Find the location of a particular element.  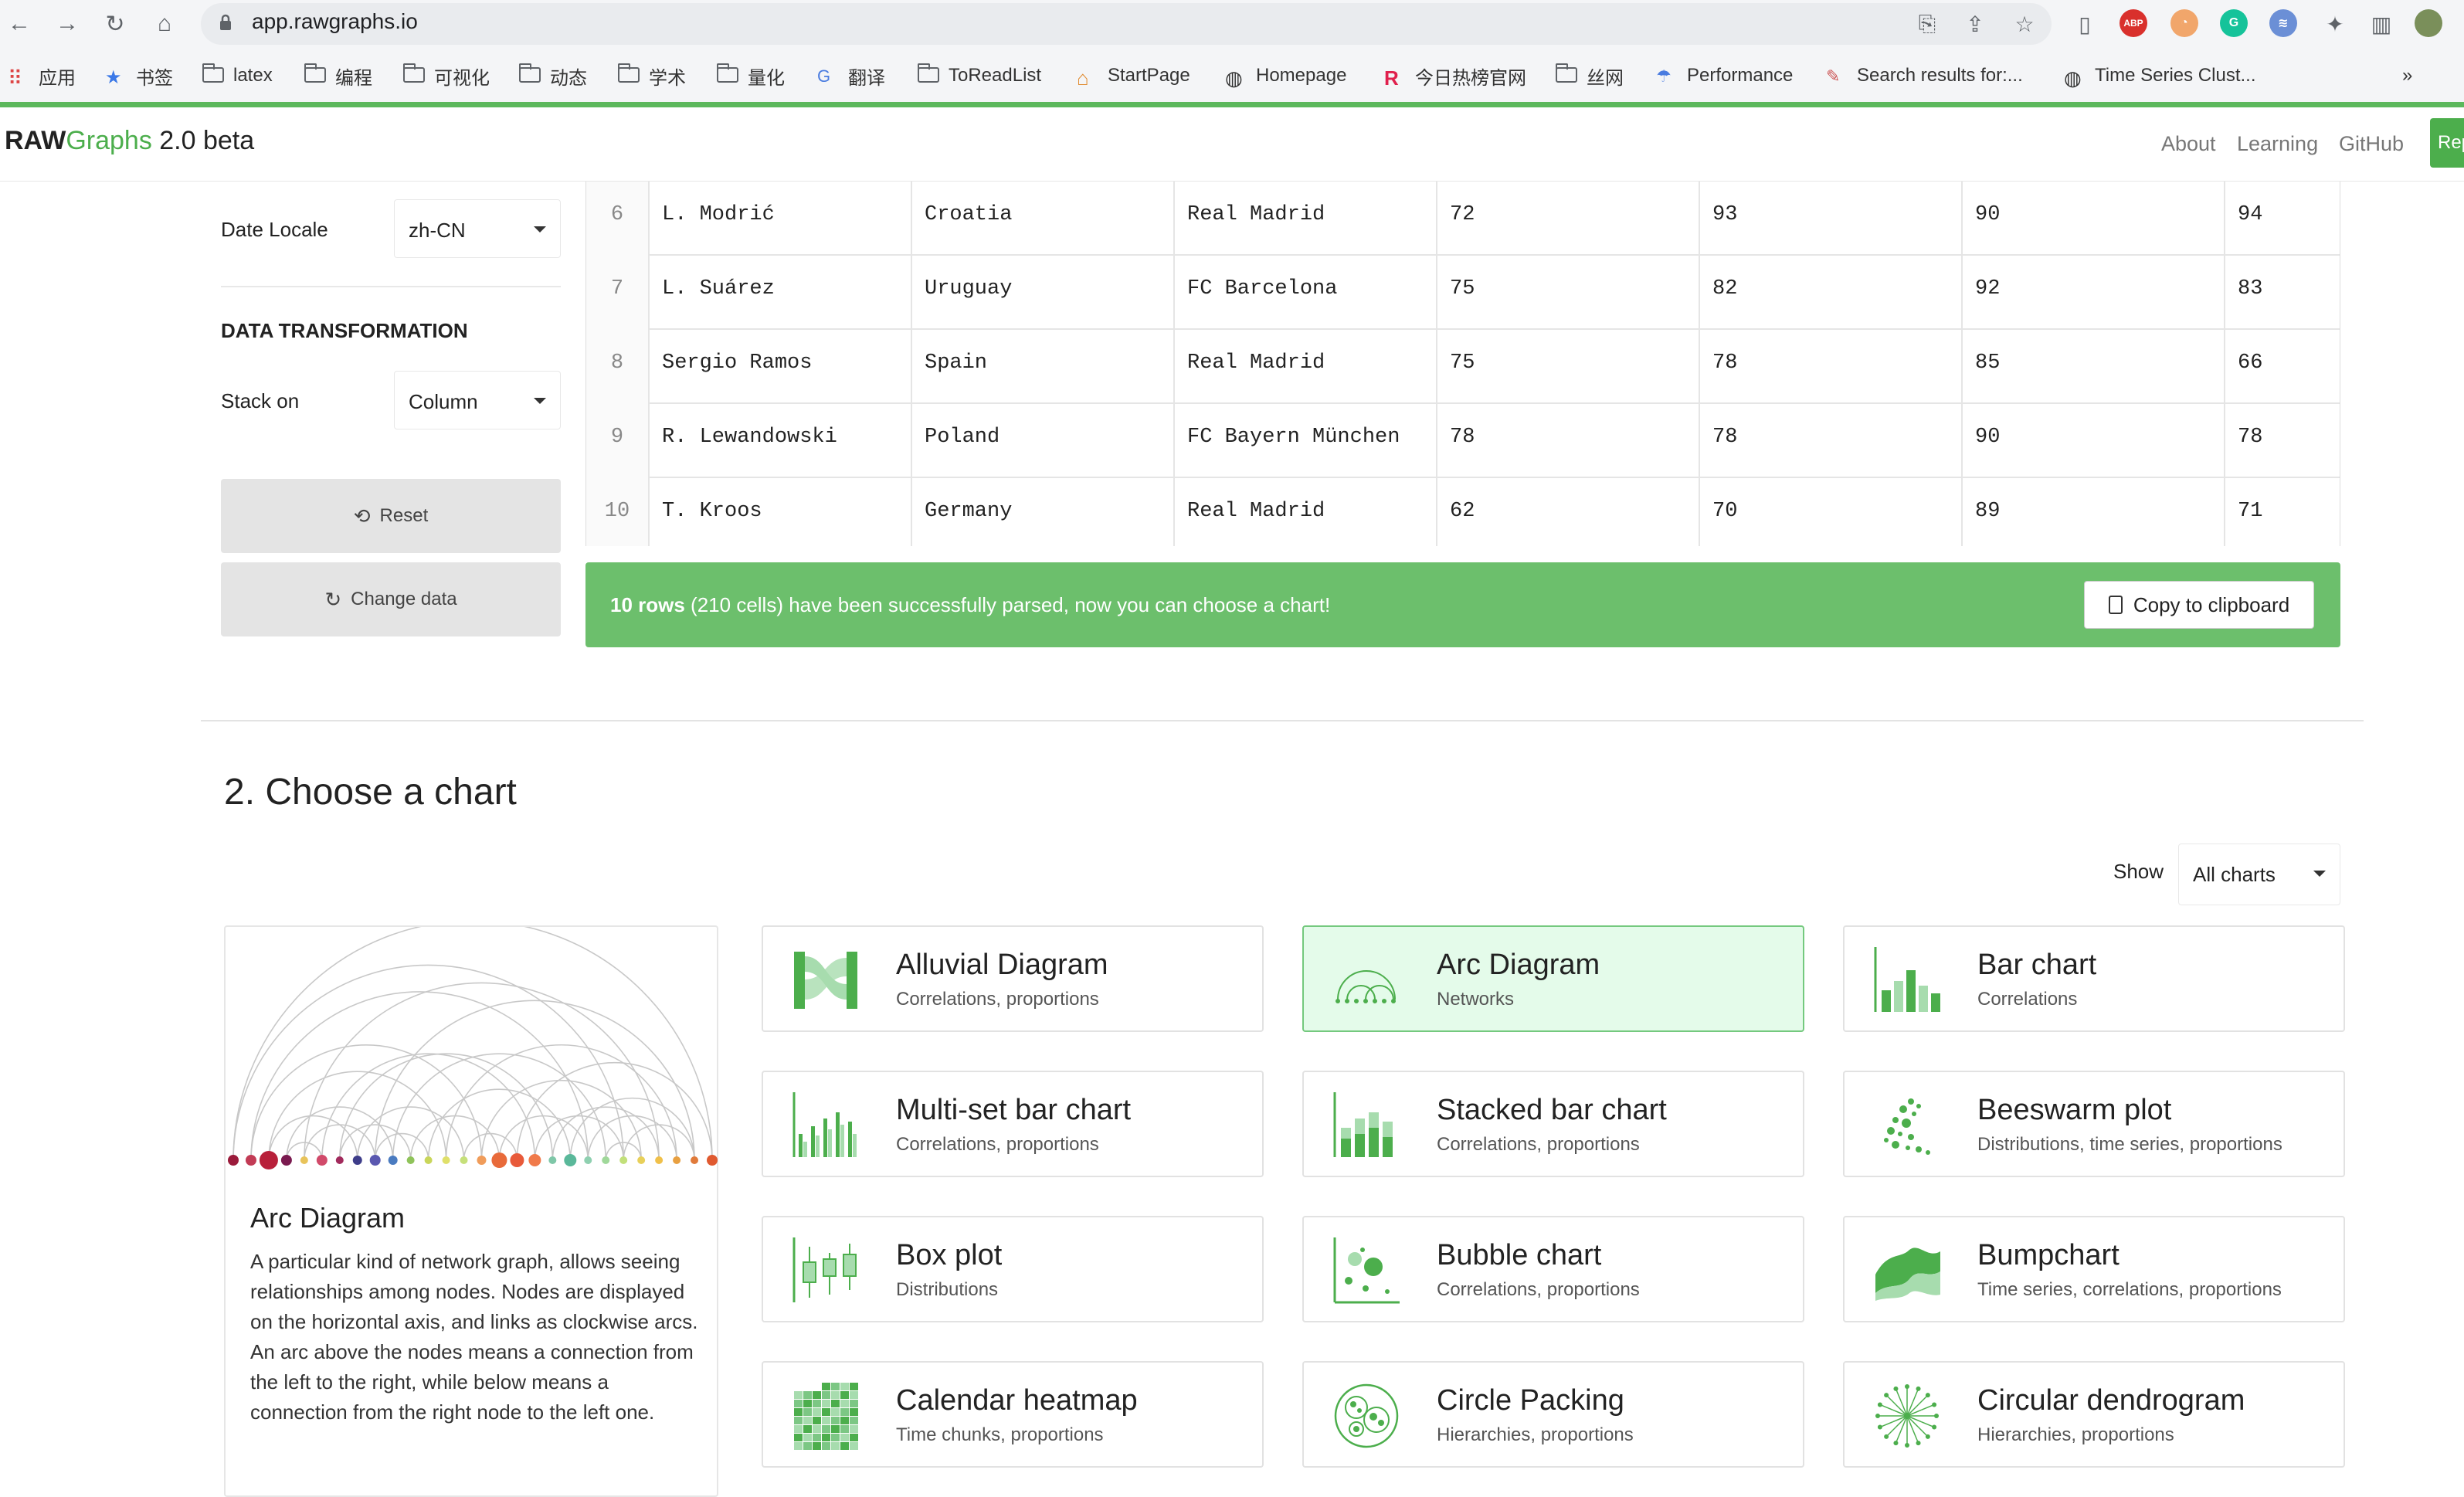

sidepanel-icon: ▥ is located at coordinates (2381, 24).